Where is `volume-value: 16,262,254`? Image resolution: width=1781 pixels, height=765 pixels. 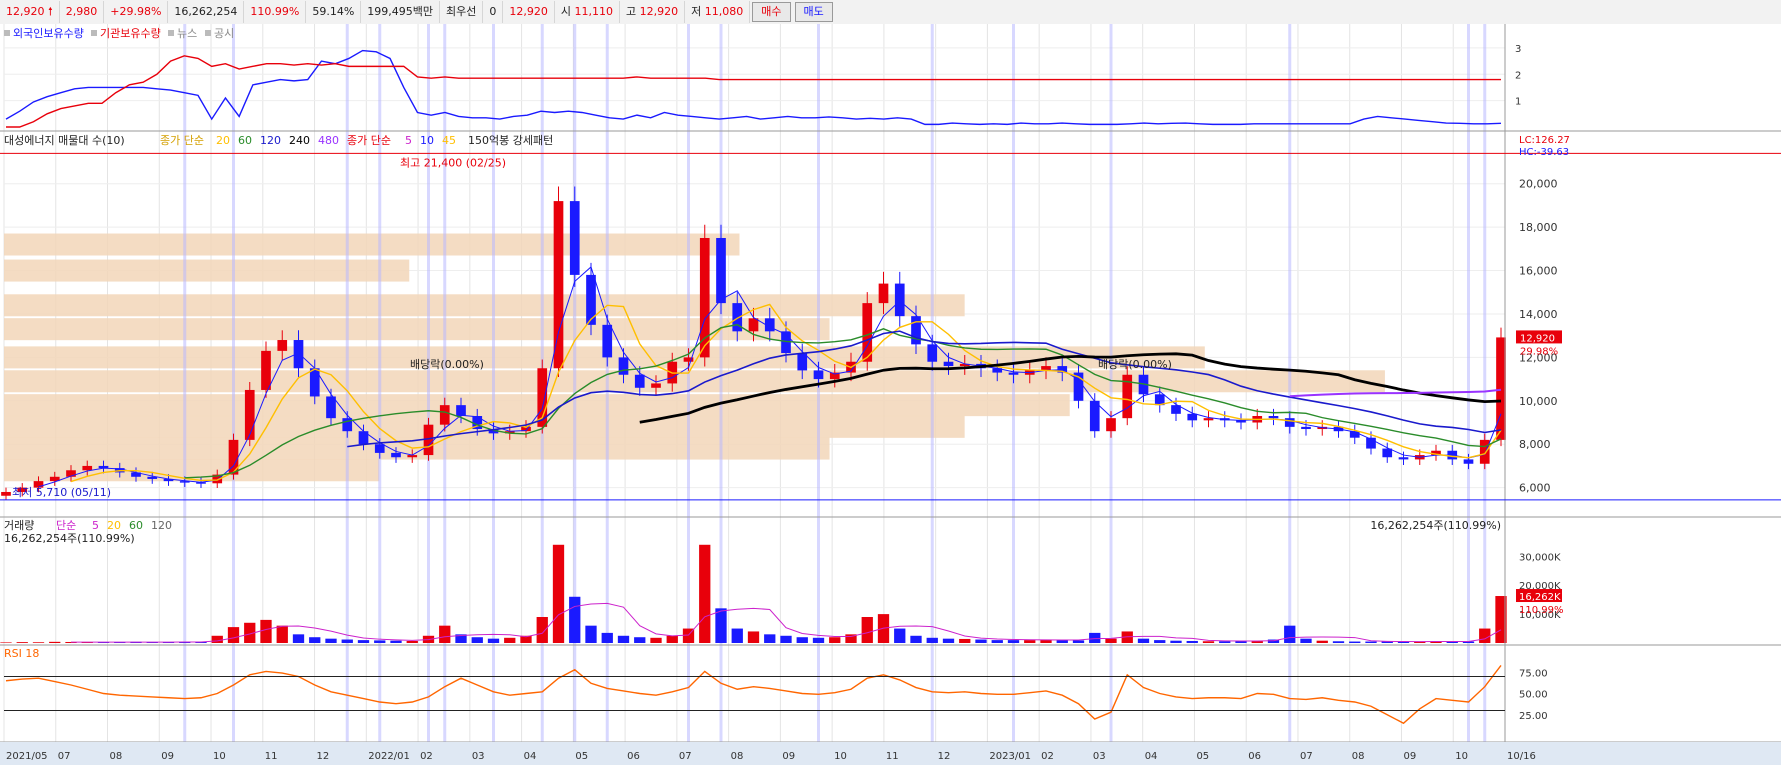 volume-value: 16,262,254 is located at coordinates (206, 12).